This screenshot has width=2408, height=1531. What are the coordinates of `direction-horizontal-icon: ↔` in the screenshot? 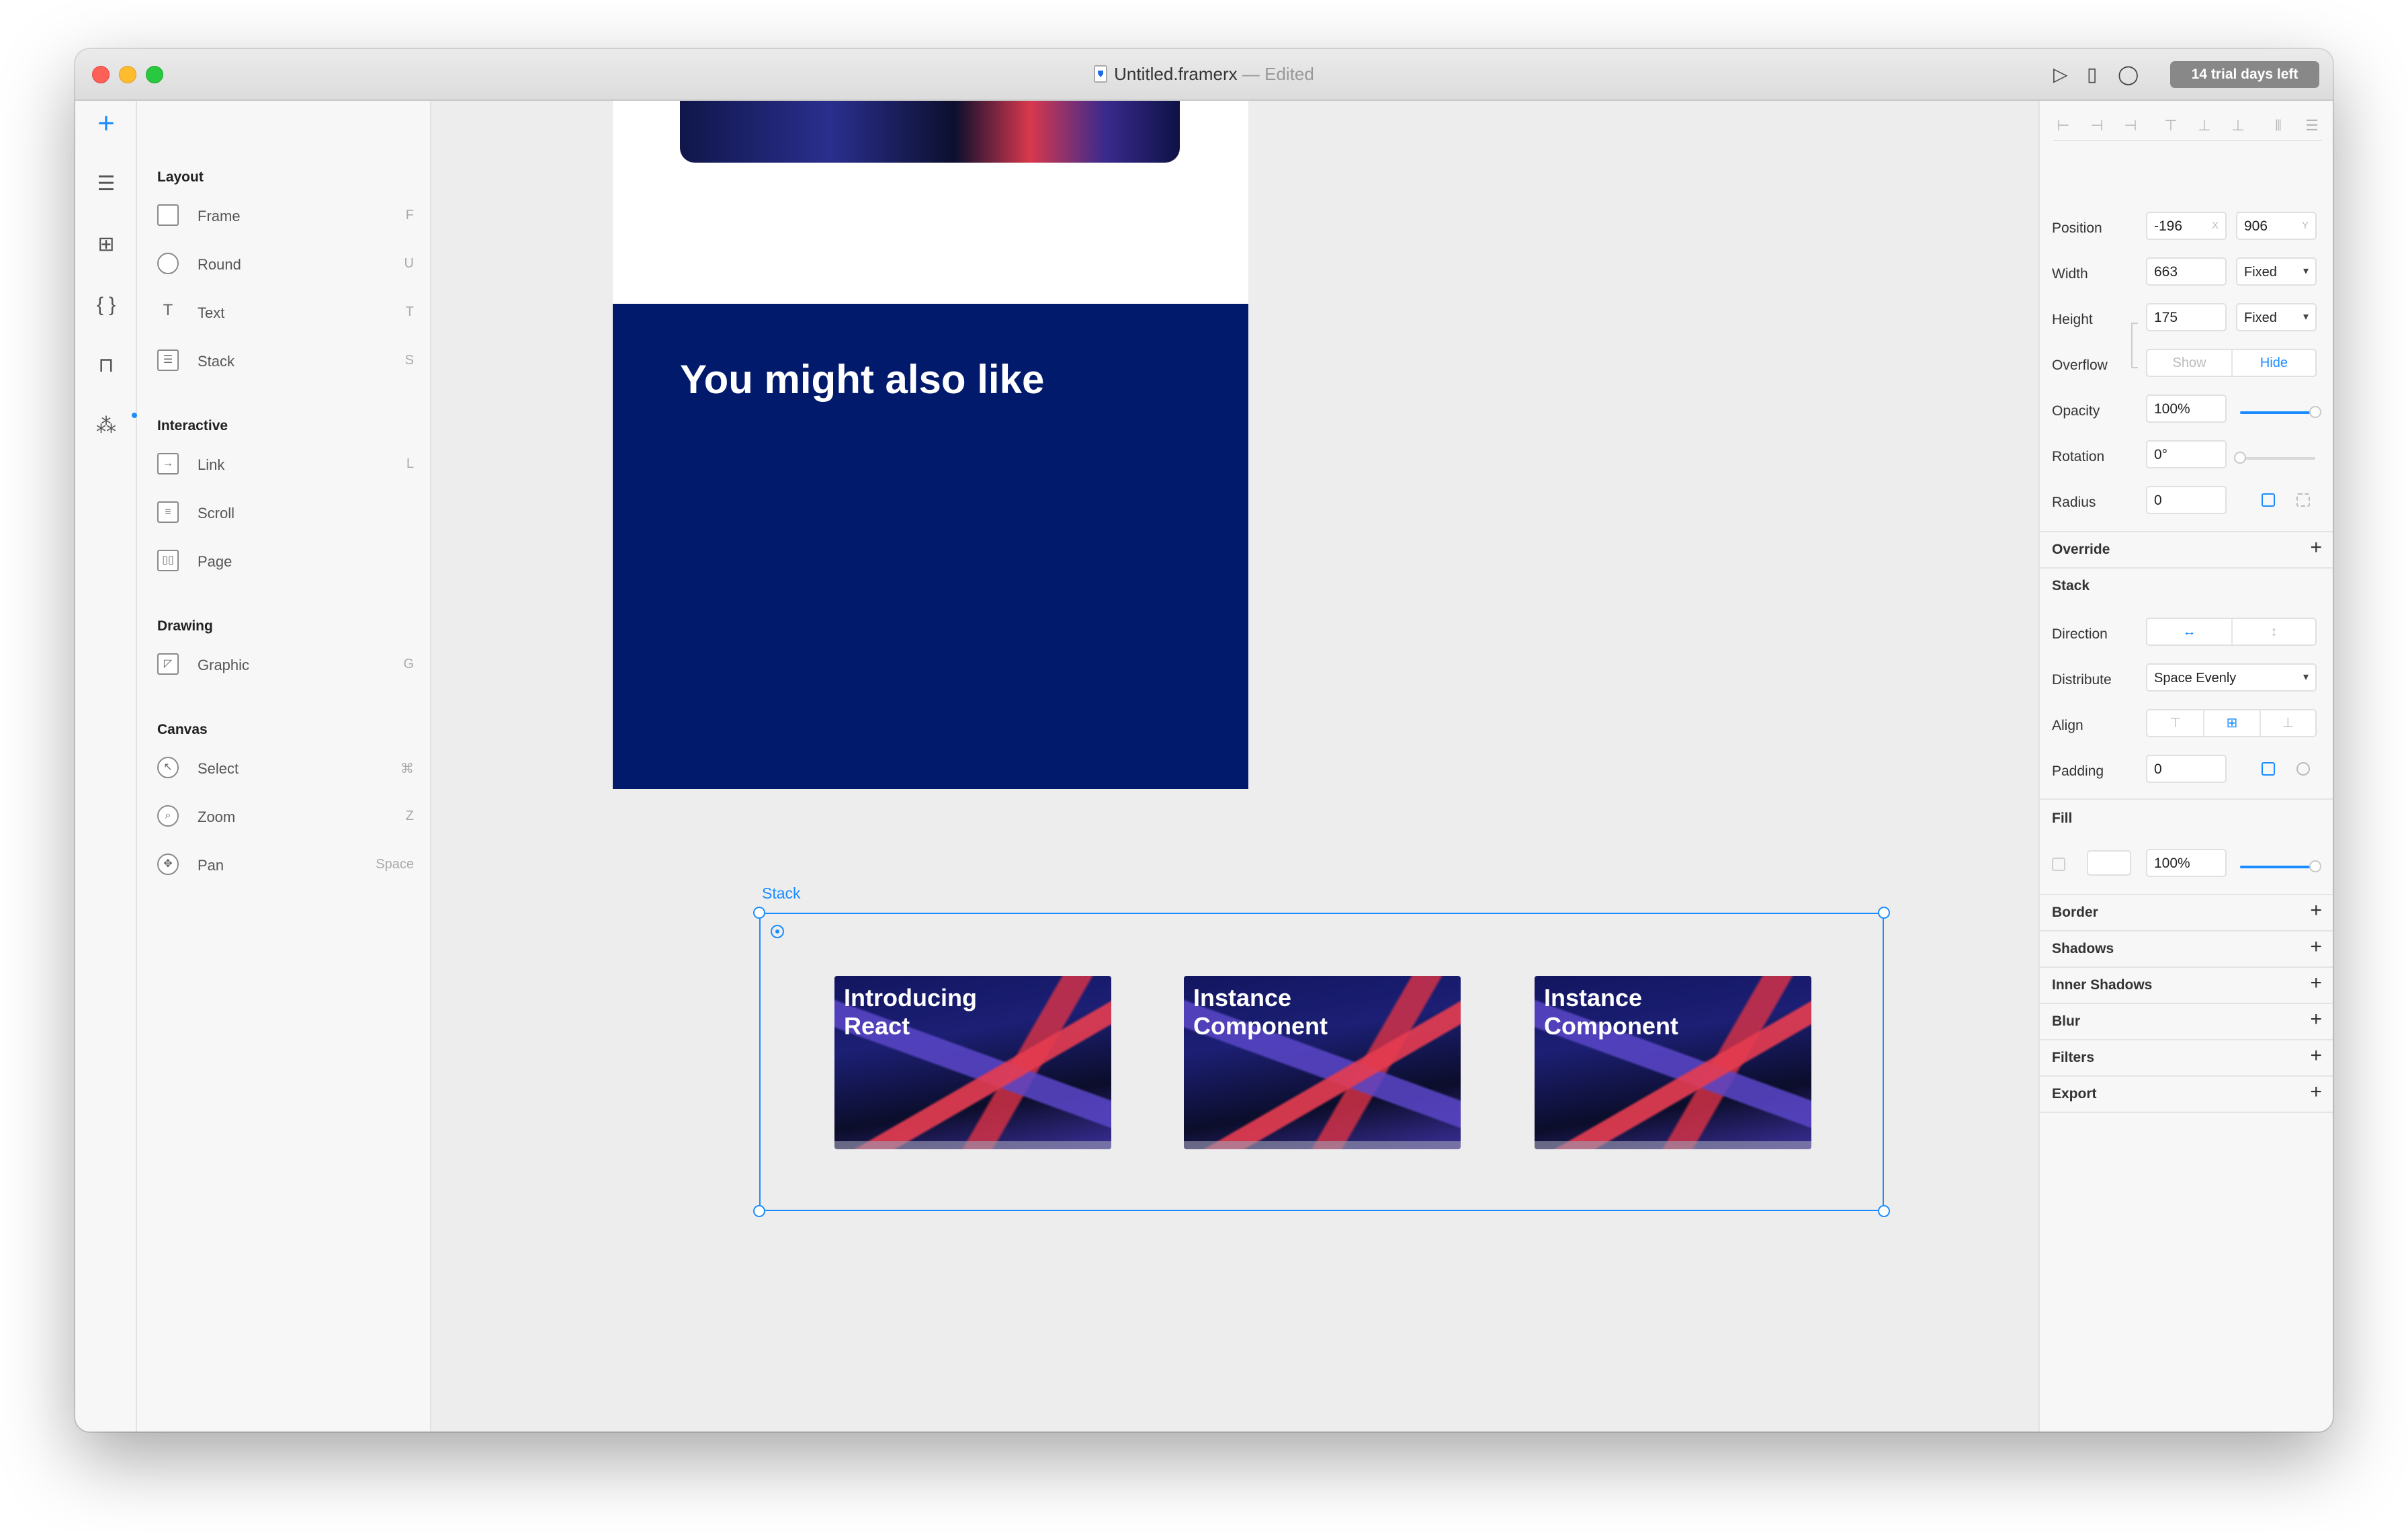 It's located at (2189, 632).